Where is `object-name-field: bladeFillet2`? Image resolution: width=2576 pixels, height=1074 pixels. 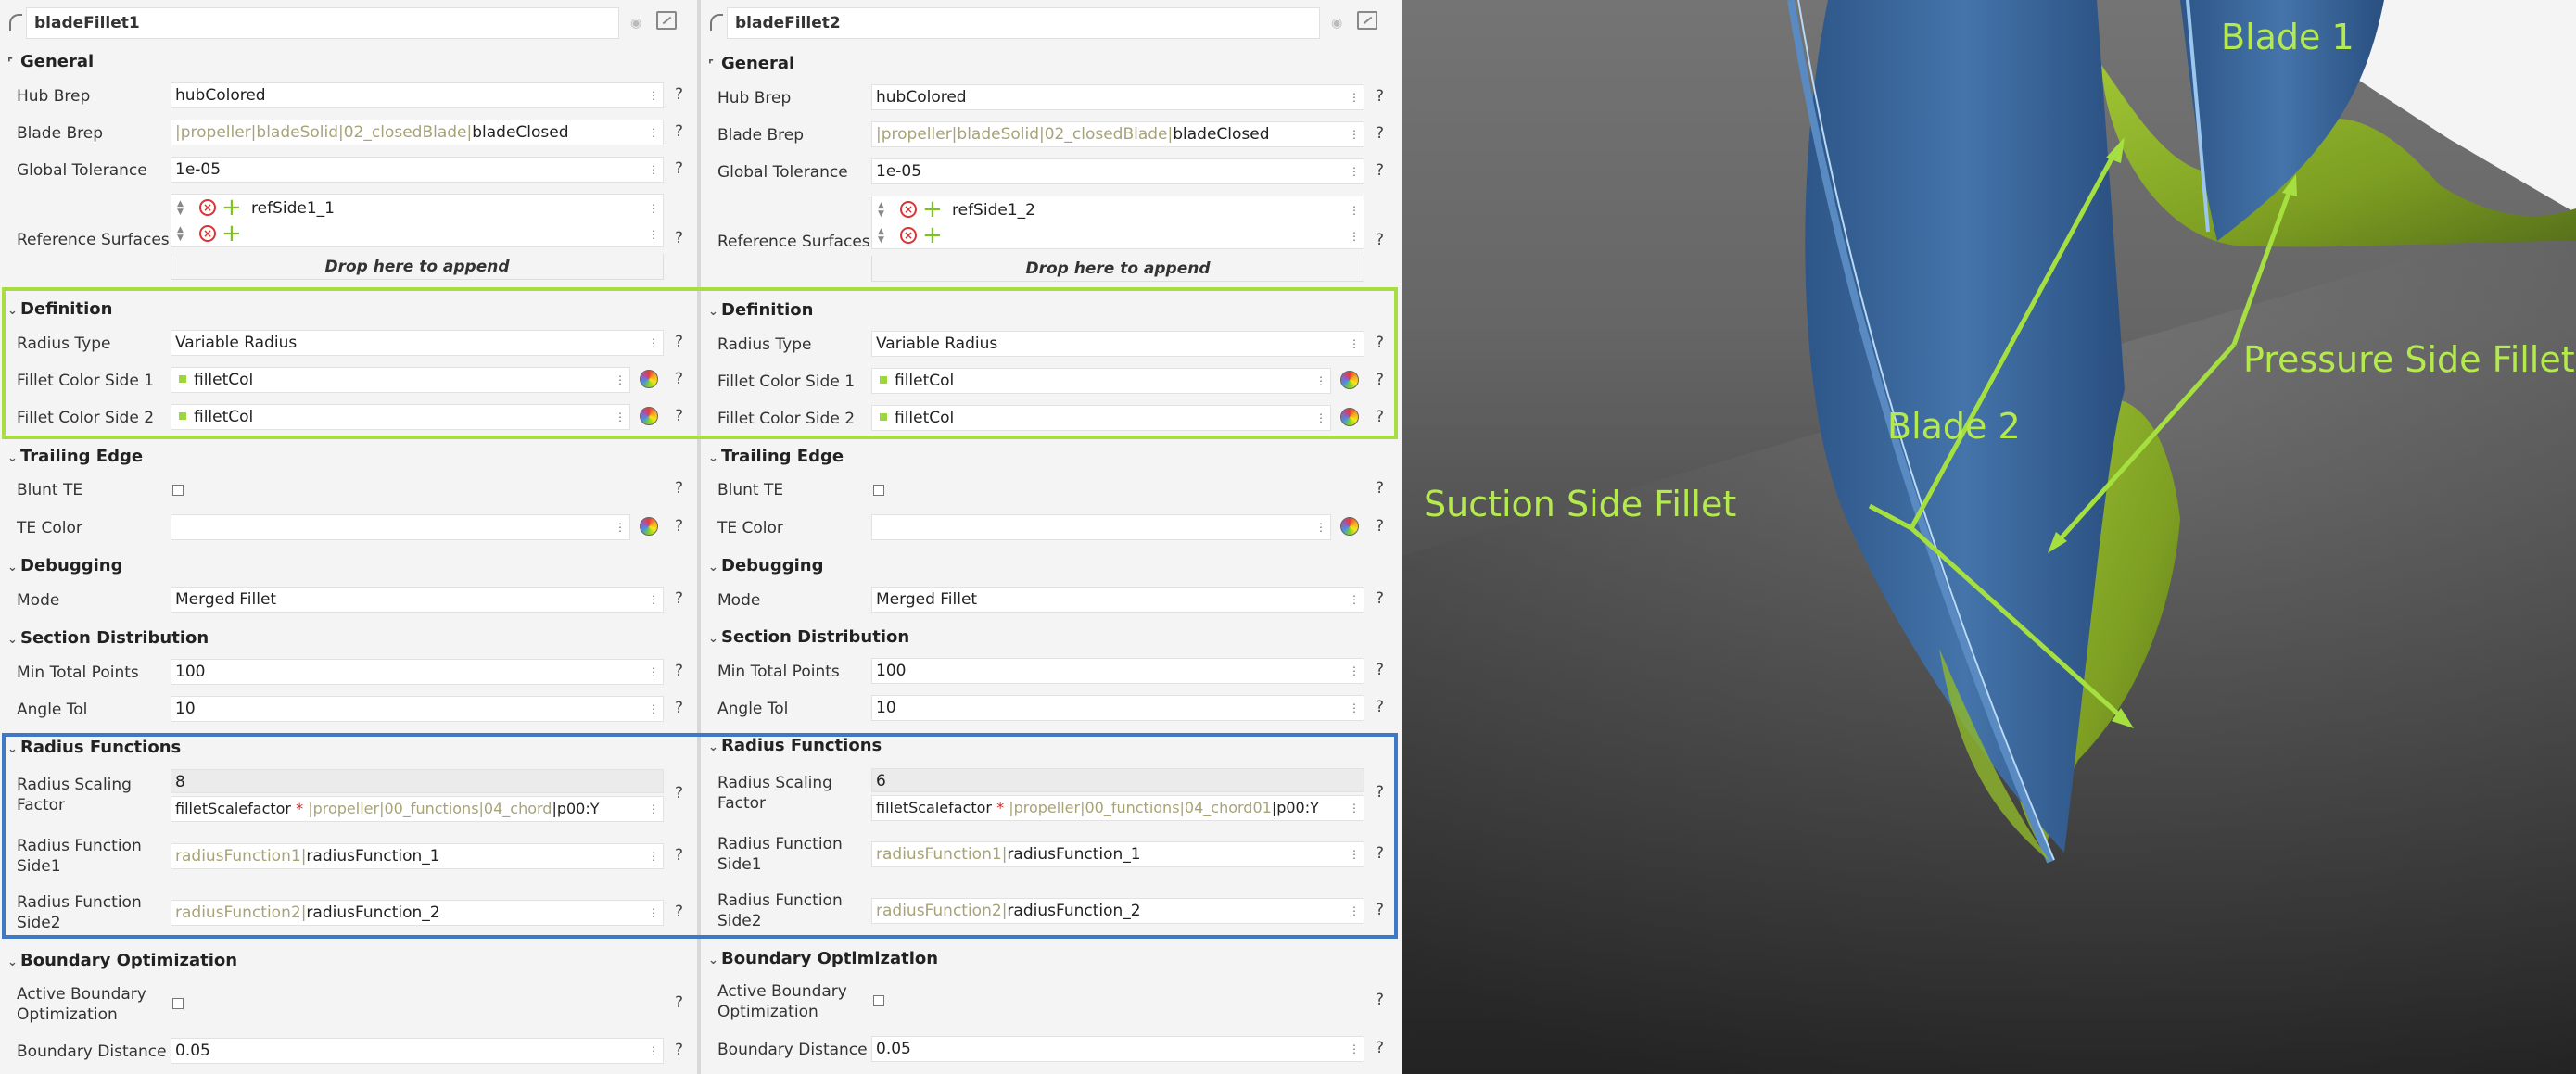
object-name-field: bladeFillet2 is located at coordinates (1023, 23).